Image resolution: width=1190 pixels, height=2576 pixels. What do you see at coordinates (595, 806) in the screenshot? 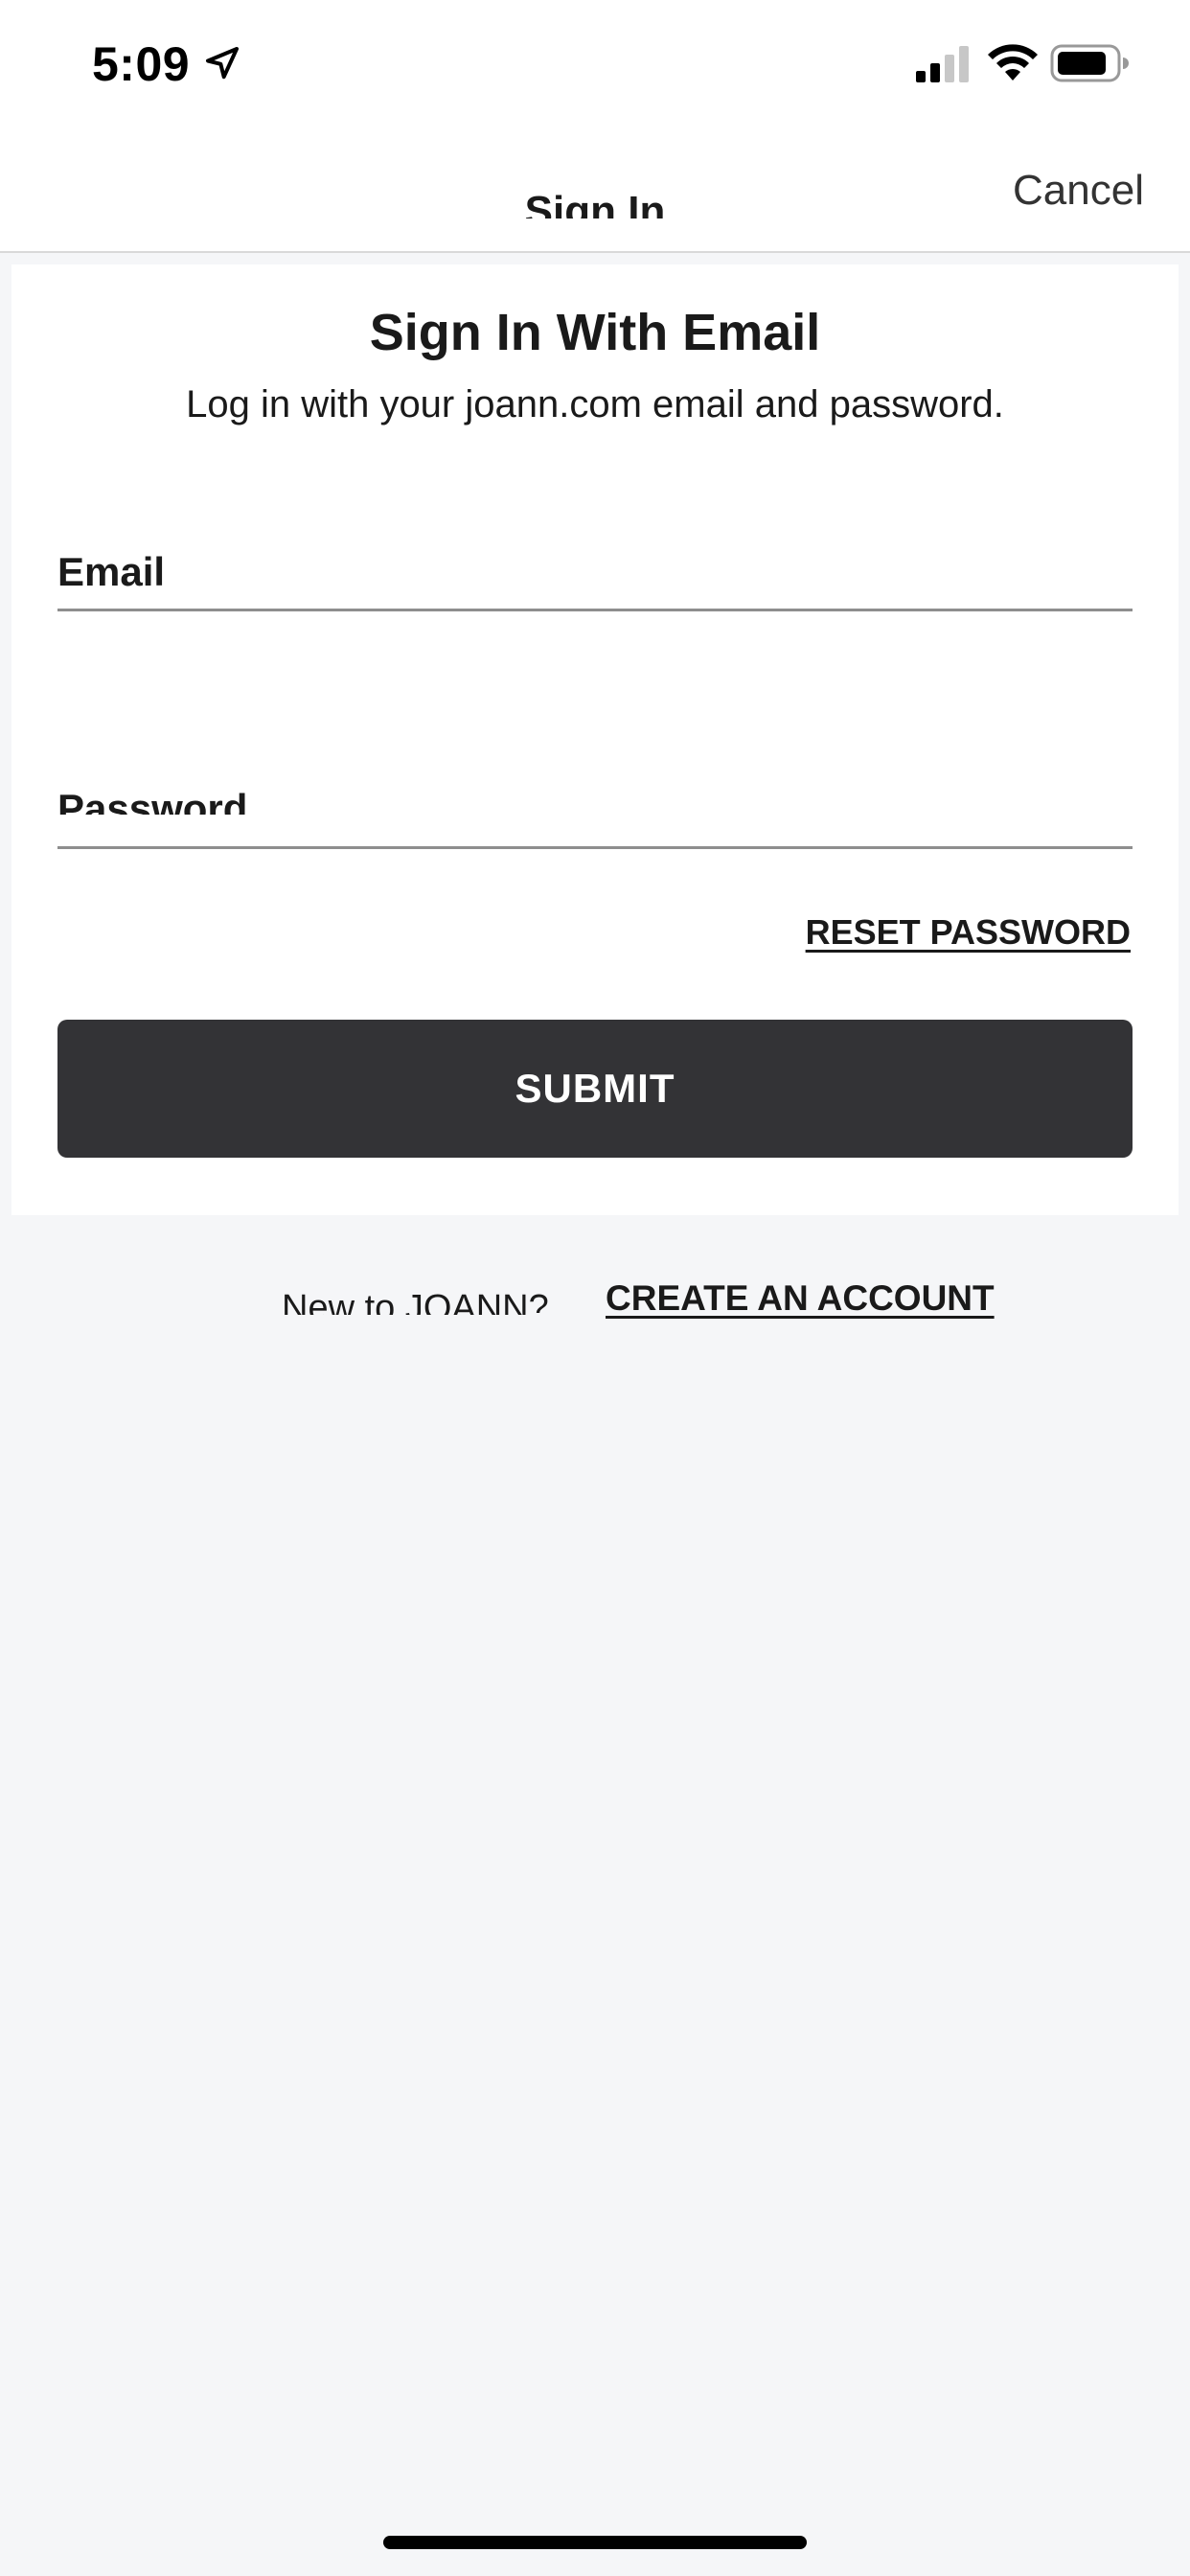
I see `password-field: Password` at bounding box center [595, 806].